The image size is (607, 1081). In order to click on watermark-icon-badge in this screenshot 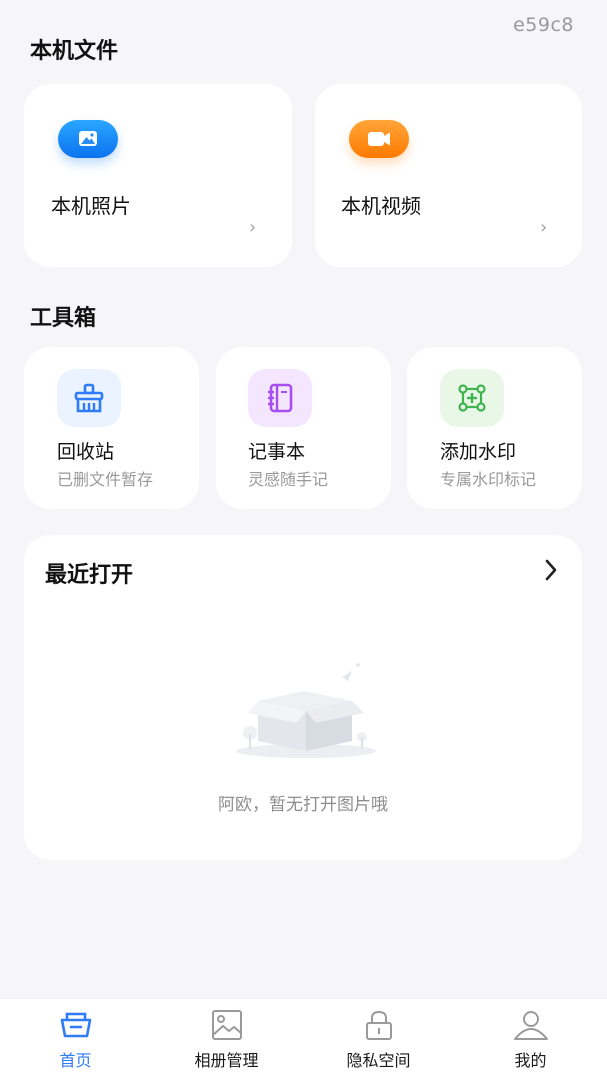, I will do `click(472, 398)`.